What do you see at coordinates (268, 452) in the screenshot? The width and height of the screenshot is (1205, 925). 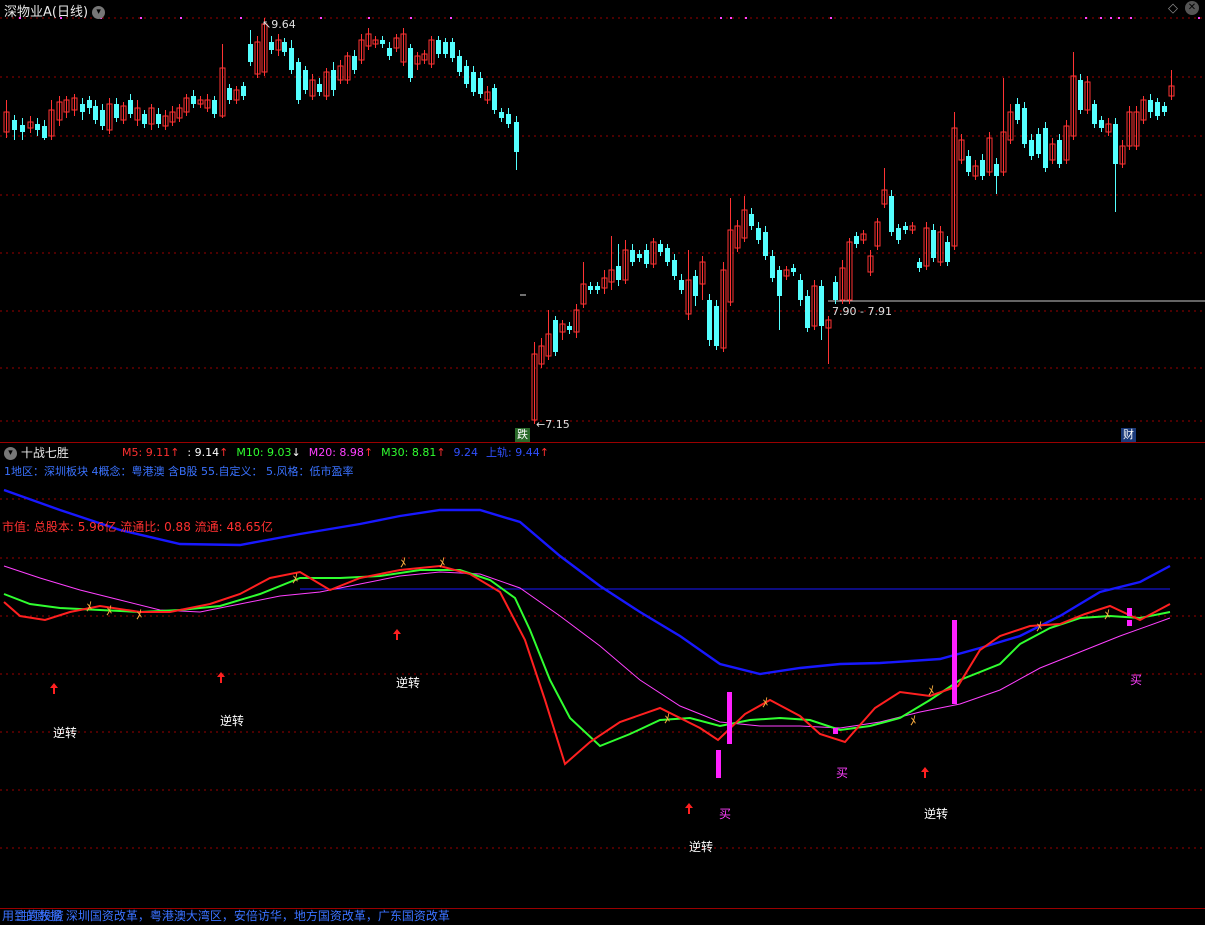 I see `legend-item: M10: 9.03↓` at bounding box center [268, 452].